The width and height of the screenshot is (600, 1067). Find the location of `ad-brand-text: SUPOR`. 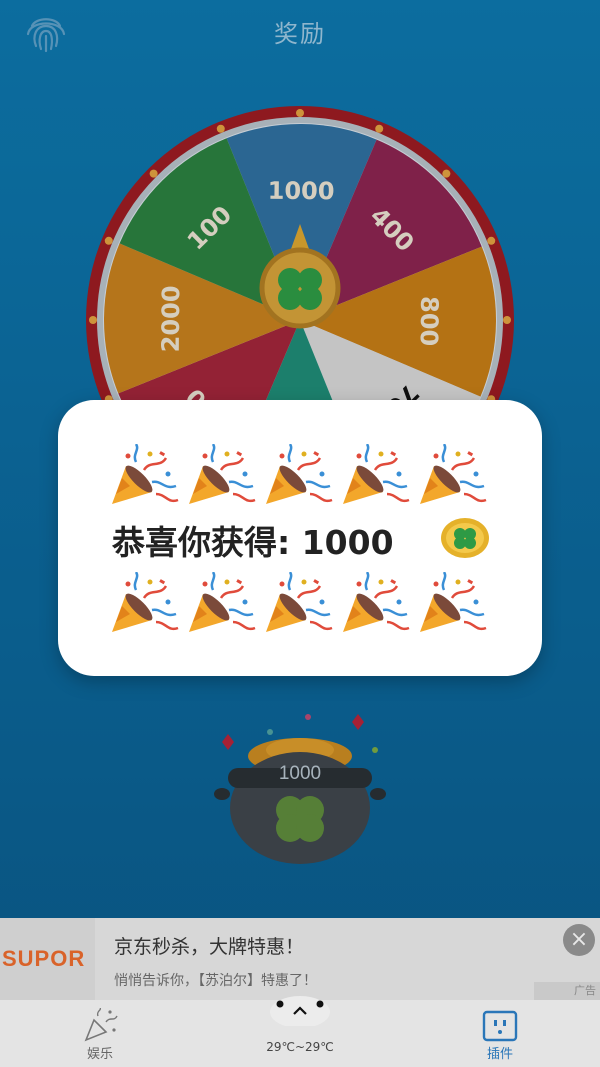

ad-brand-text: SUPOR is located at coordinates (44, 958).